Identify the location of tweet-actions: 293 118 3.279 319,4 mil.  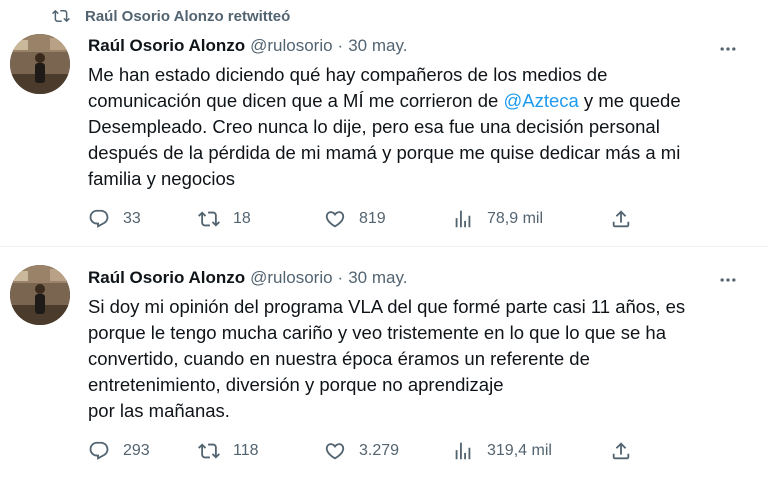
(368, 451).